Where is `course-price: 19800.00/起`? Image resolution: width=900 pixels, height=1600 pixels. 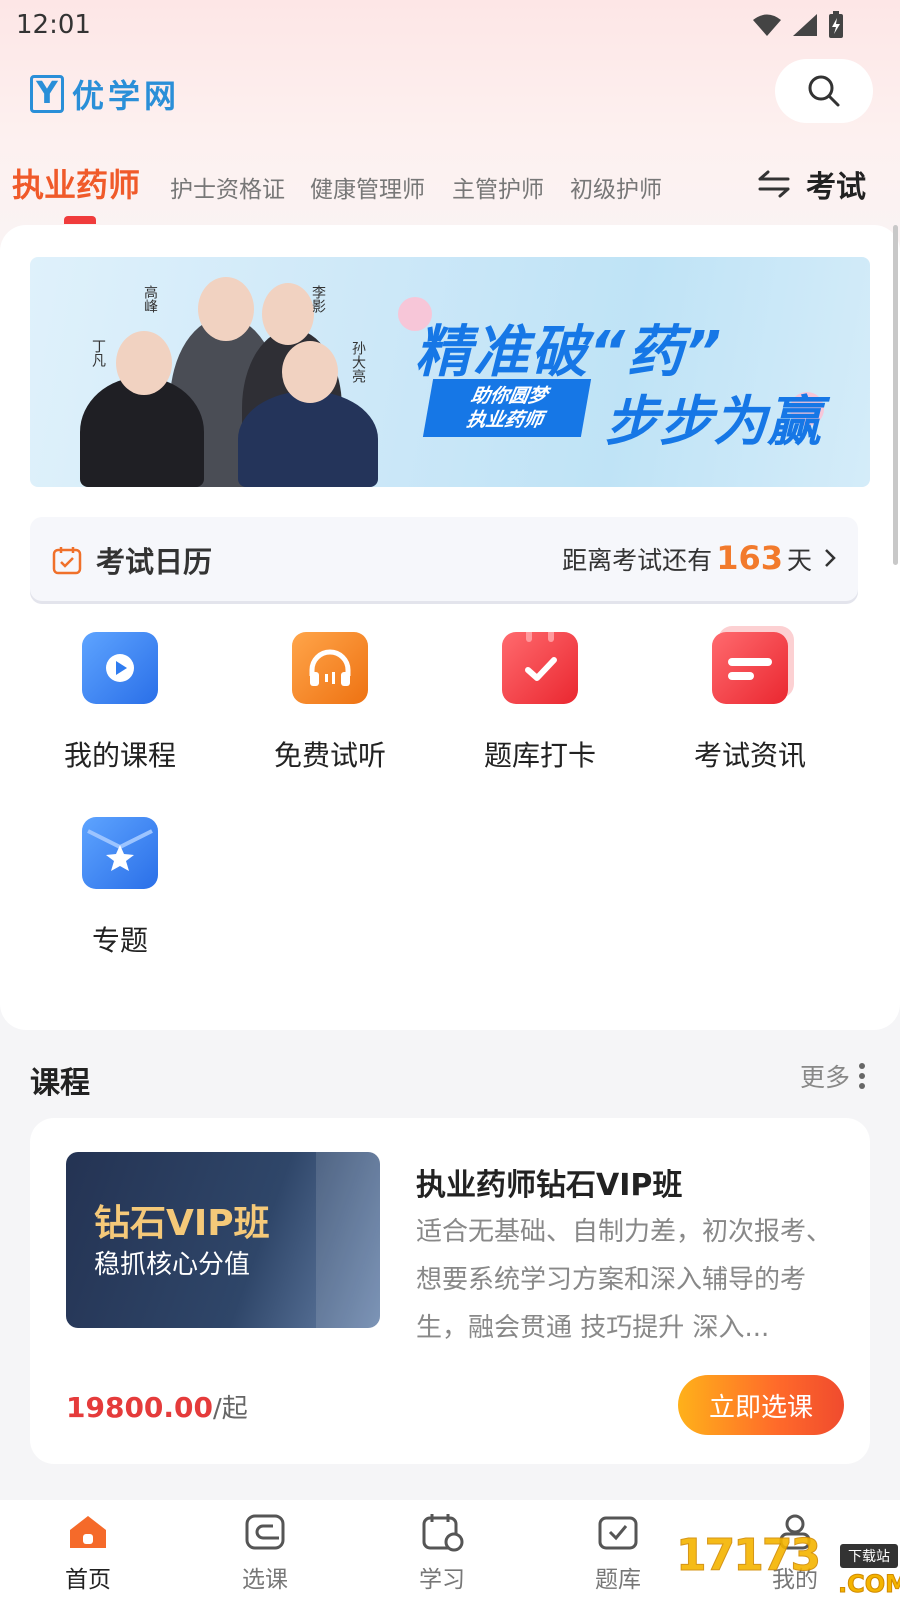
course-price: 19800.00/起 is located at coordinates (157, 1406).